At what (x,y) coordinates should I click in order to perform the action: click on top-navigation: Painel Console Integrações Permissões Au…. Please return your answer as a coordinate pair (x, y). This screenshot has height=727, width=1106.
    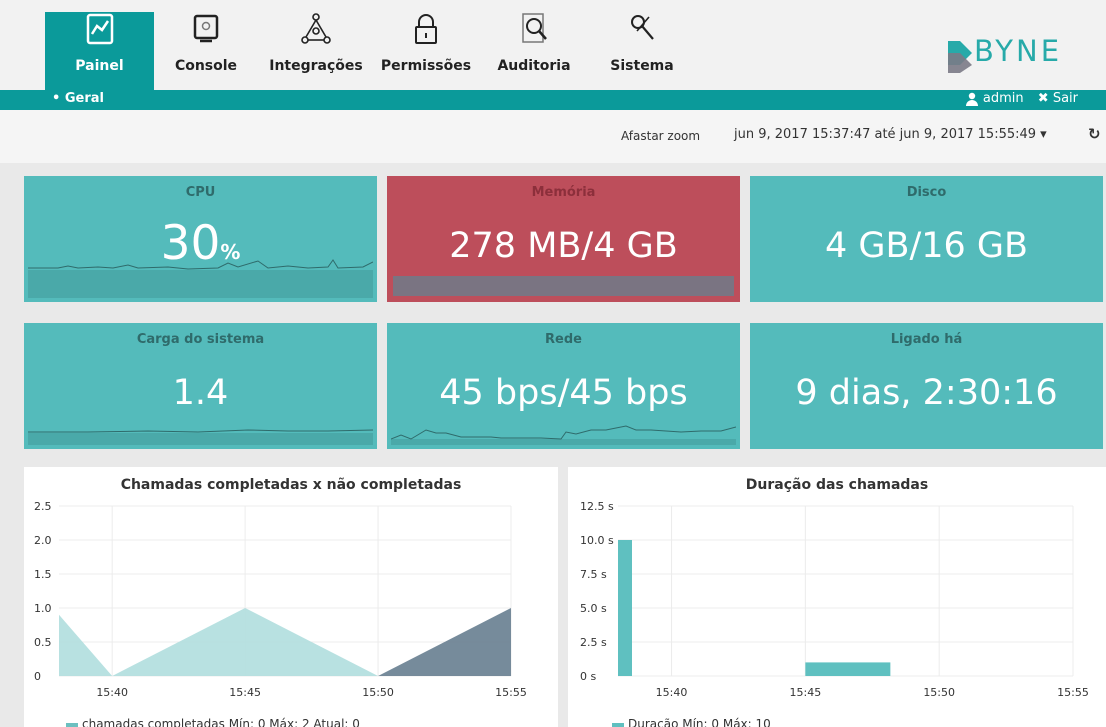
    Looking at the image, I should click on (553, 45).